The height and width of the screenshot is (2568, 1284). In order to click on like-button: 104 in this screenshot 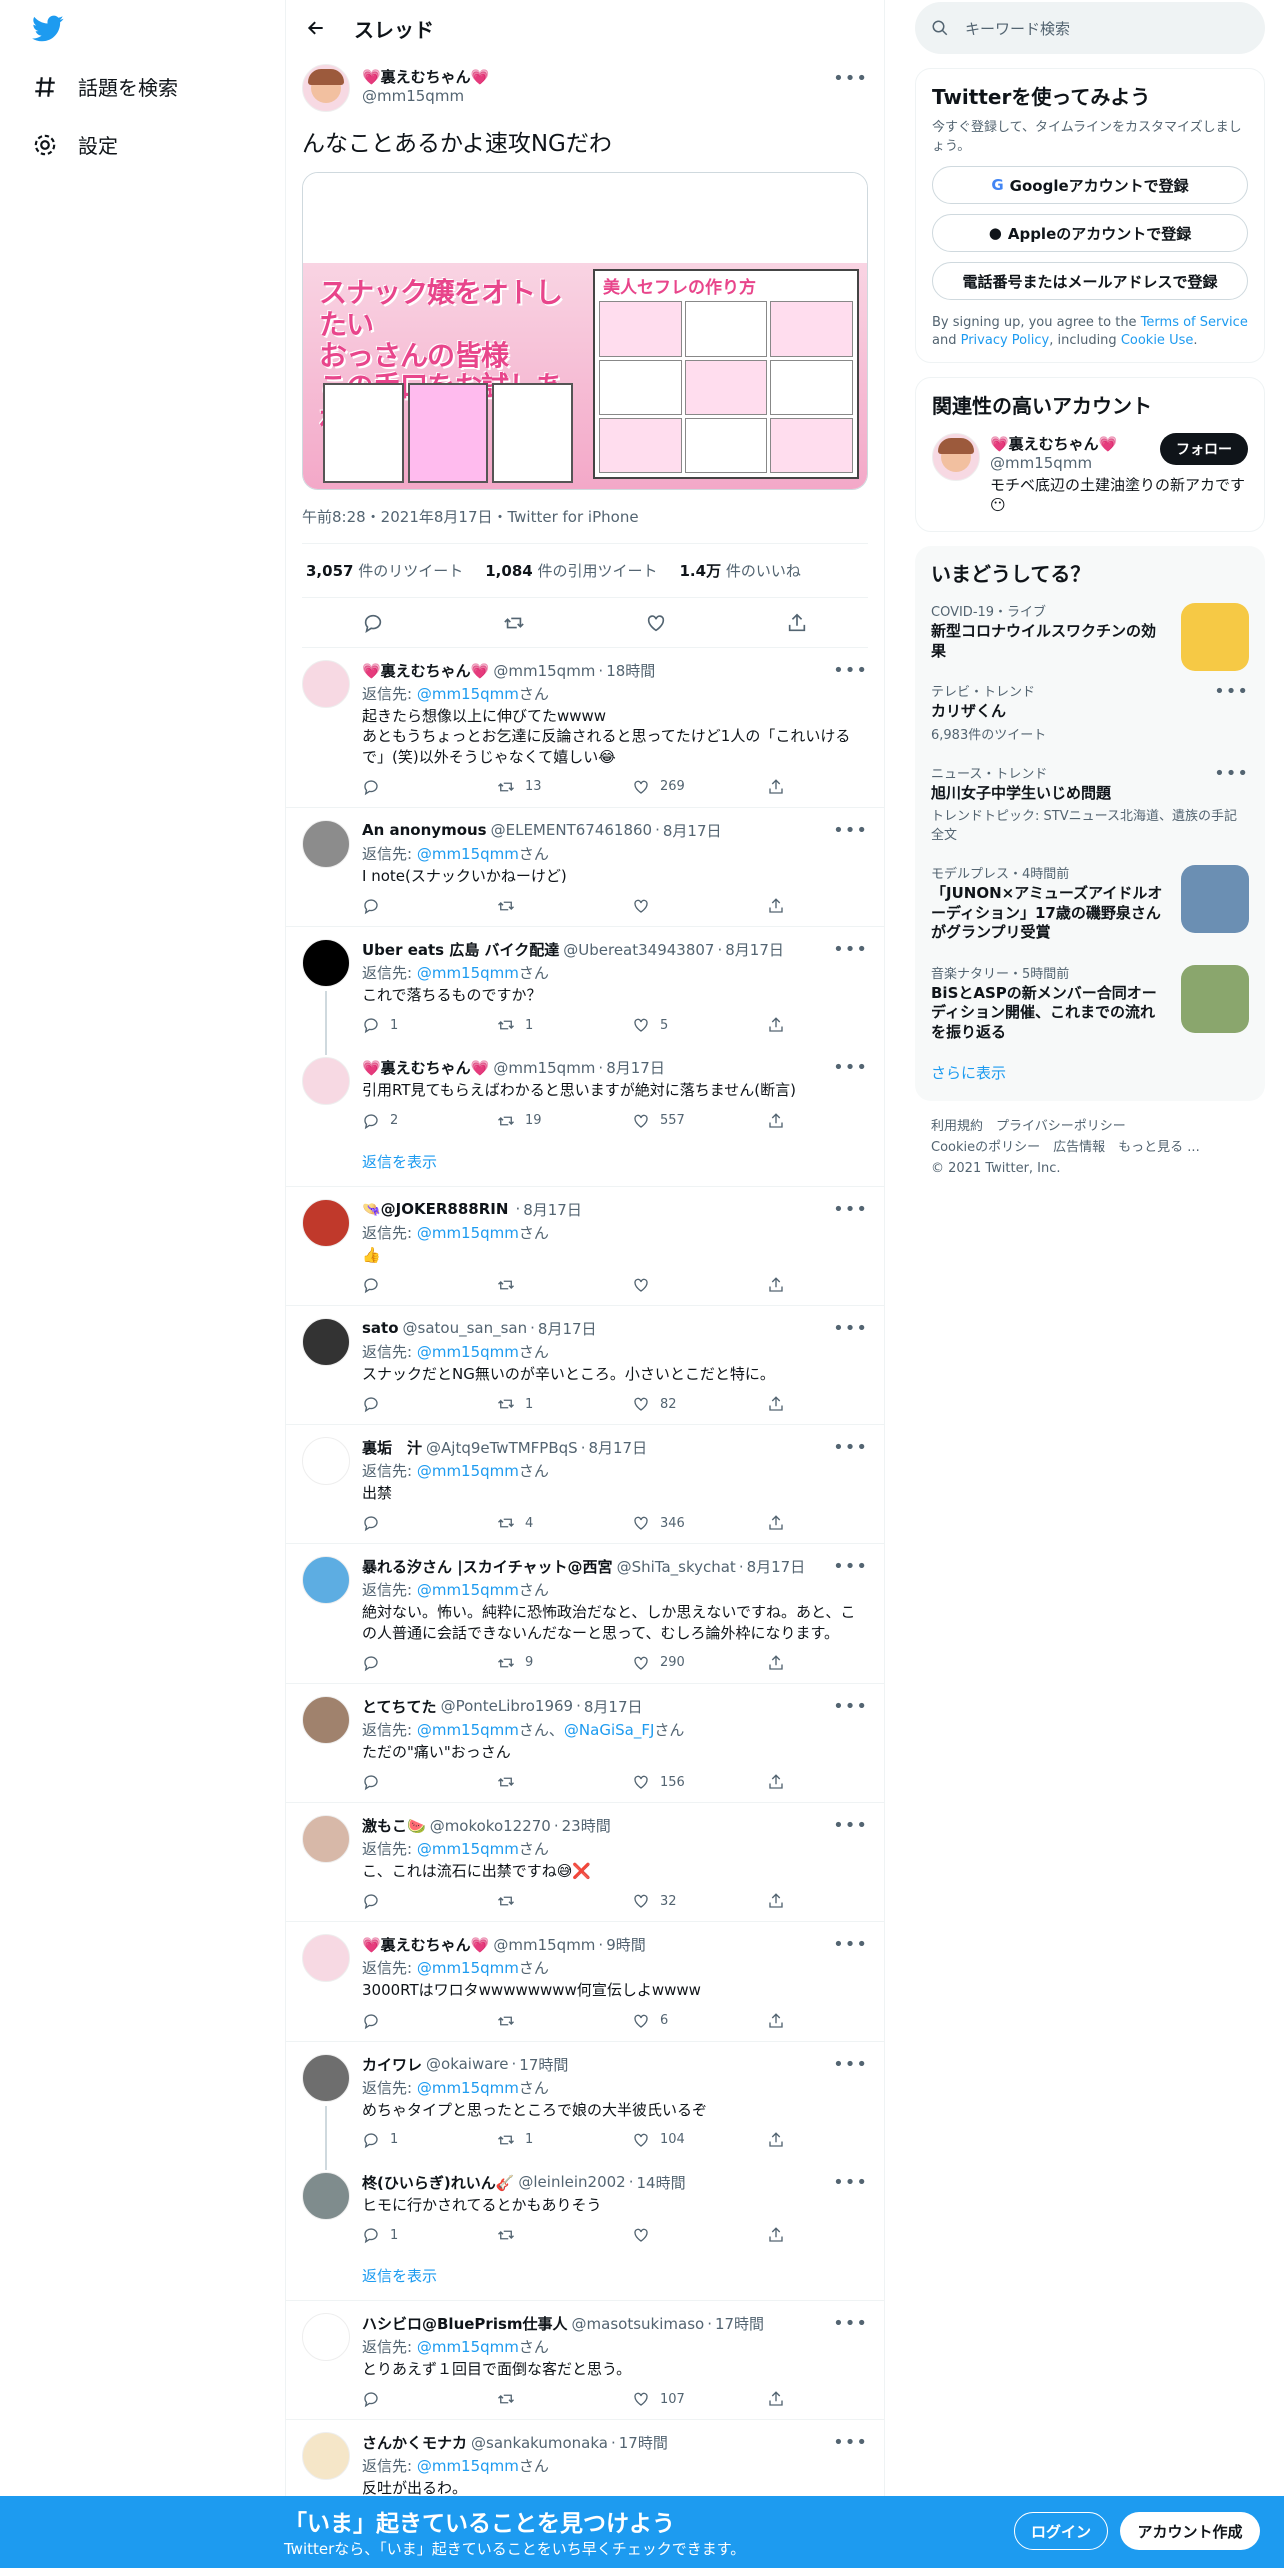, I will do `click(677, 2140)`.